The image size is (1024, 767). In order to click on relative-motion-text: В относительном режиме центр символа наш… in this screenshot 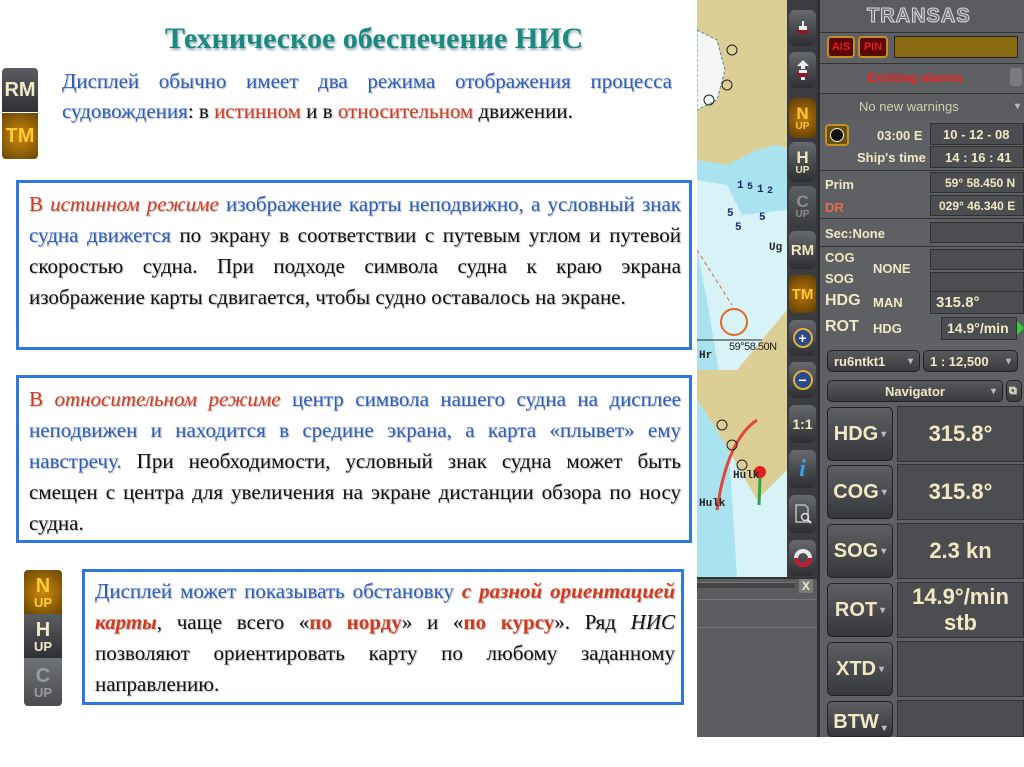, I will do `click(355, 461)`.